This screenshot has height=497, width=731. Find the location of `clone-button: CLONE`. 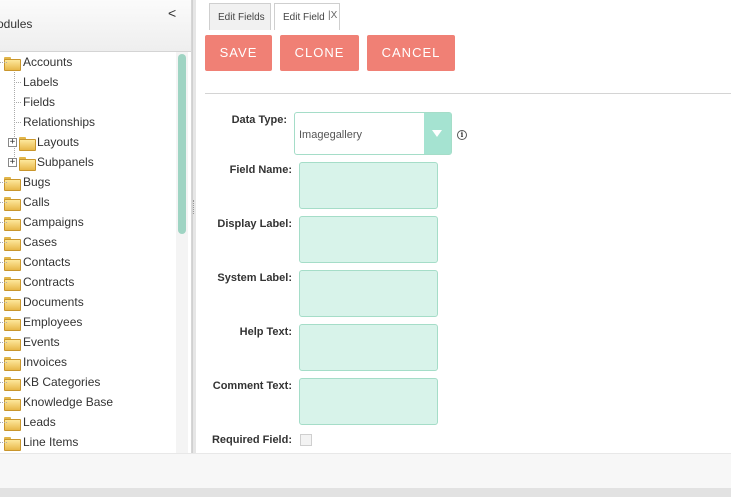

clone-button: CLONE is located at coordinates (319, 53).